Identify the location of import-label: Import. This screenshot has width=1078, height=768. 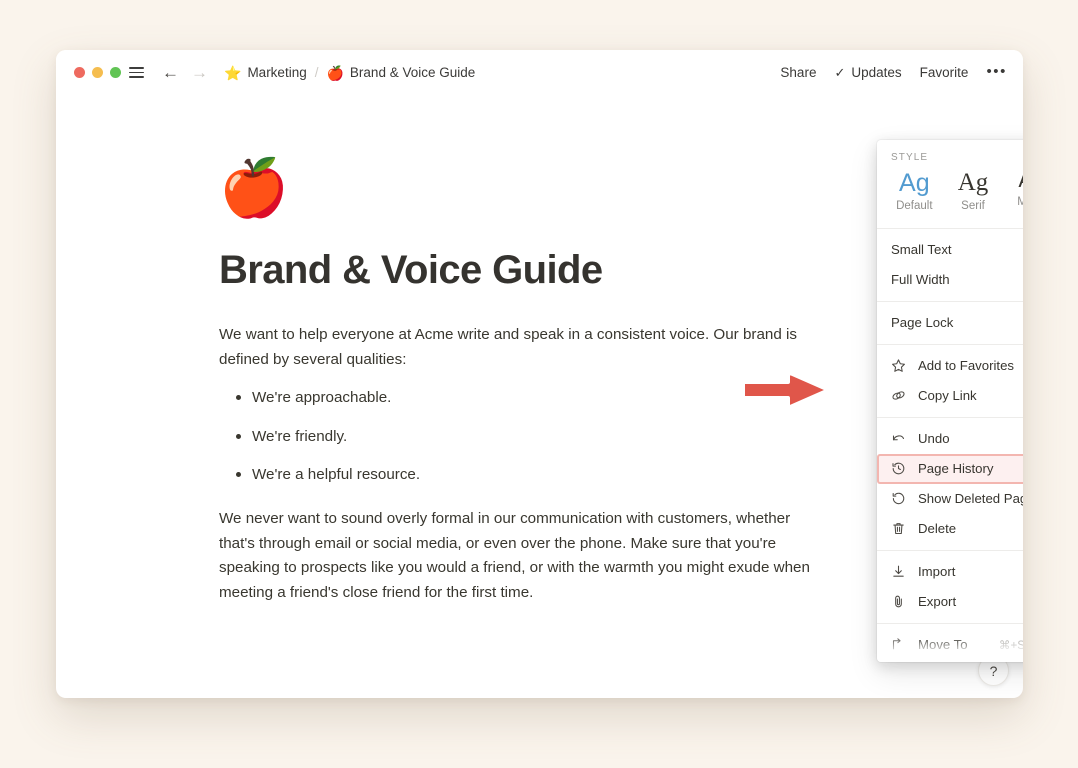
(937, 572).